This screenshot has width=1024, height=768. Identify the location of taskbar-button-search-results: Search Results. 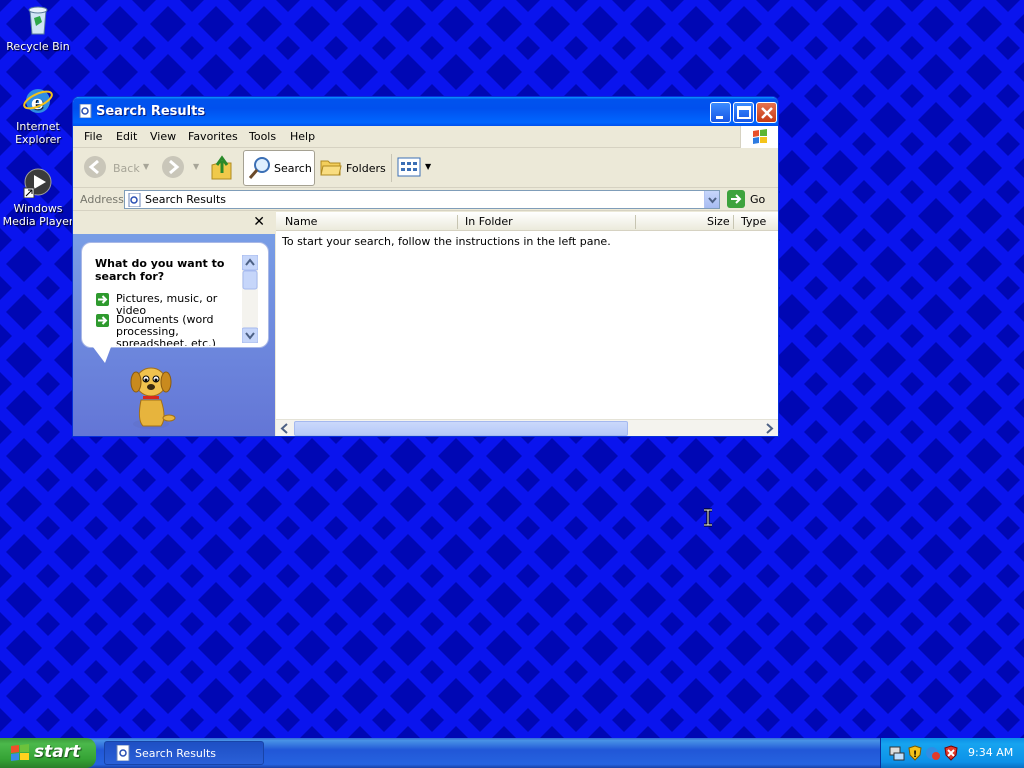
(184, 753).